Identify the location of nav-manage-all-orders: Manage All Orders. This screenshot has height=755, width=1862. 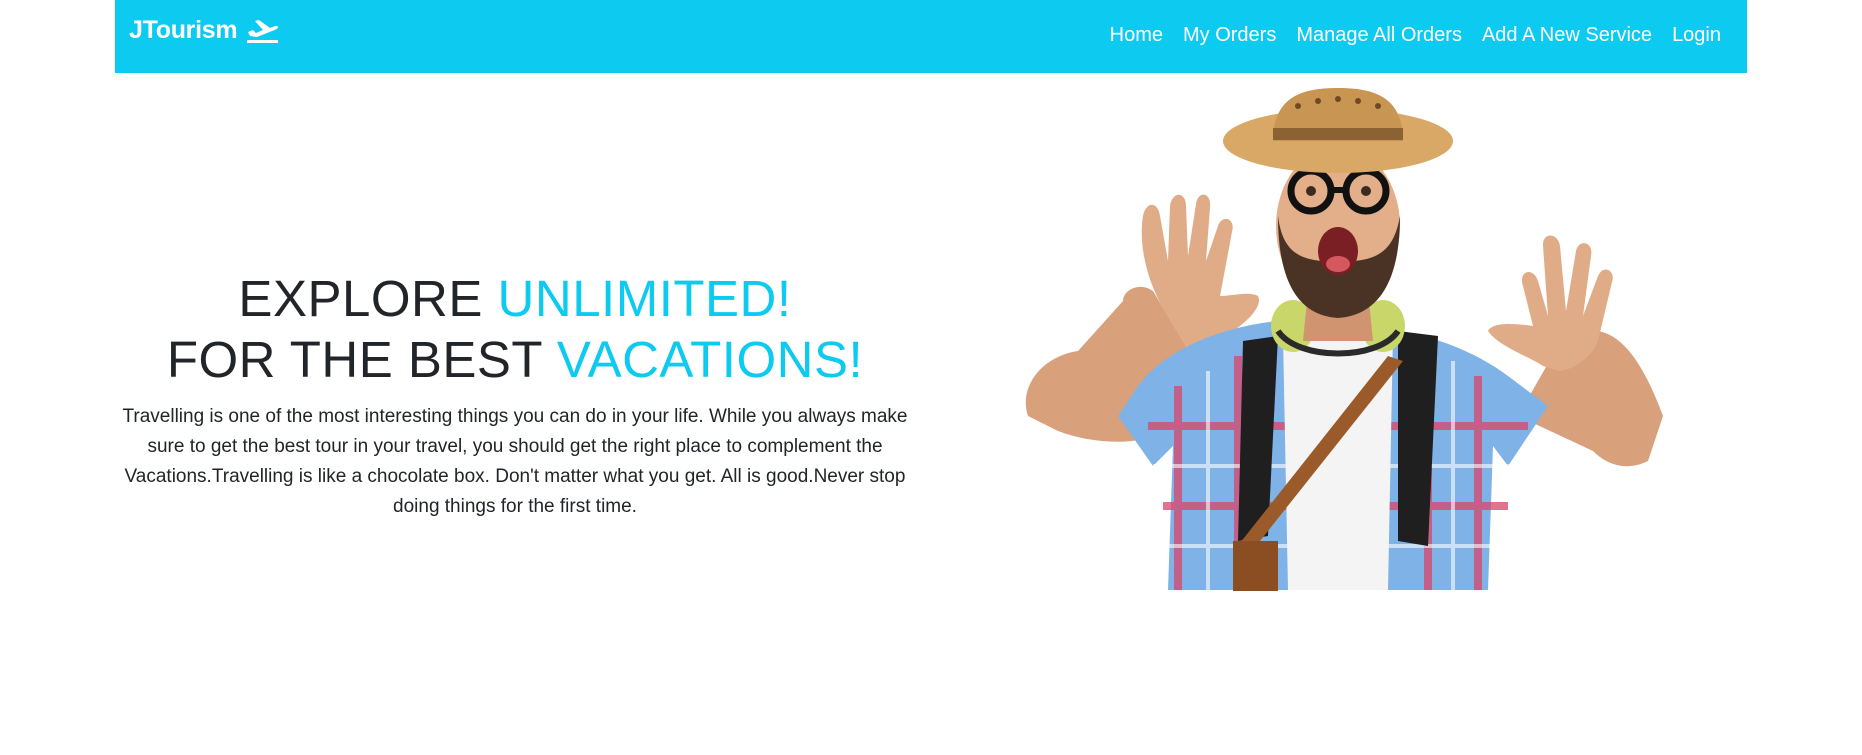
(1379, 35).